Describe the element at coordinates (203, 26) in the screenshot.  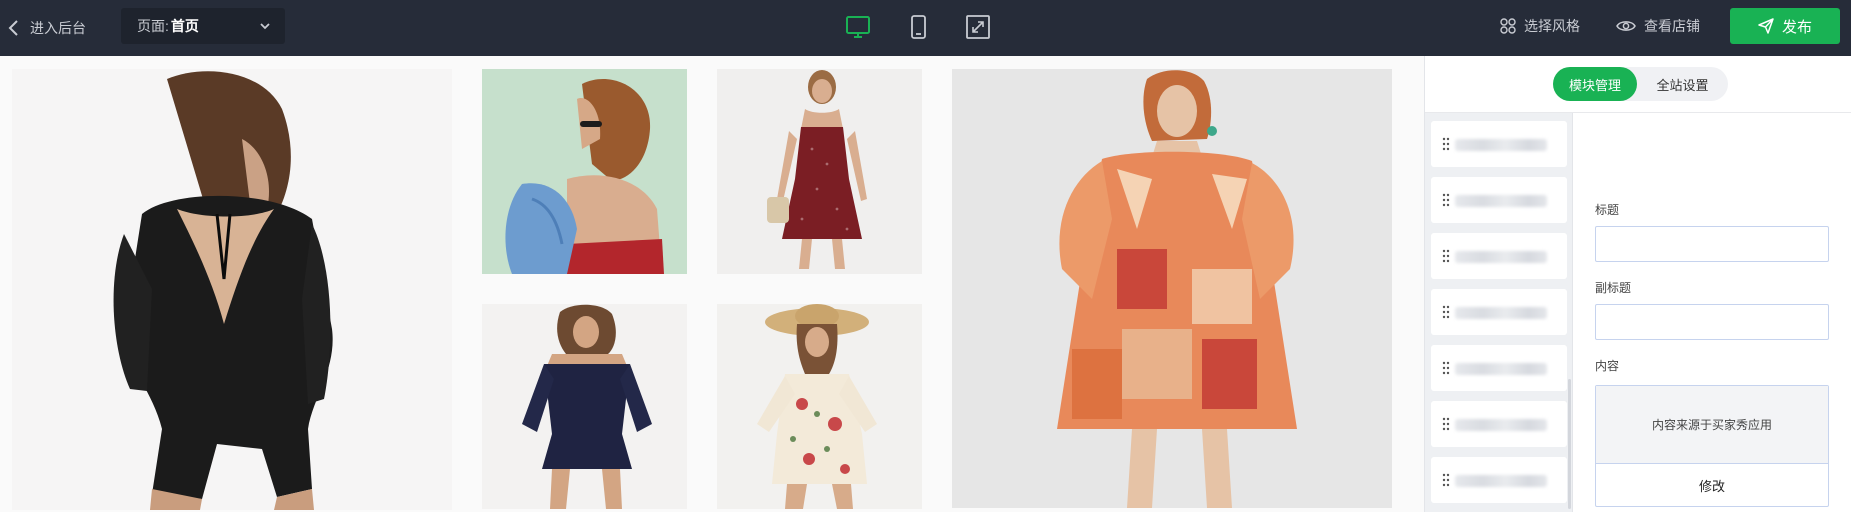
I see `page-select: 页面: 首页` at that location.